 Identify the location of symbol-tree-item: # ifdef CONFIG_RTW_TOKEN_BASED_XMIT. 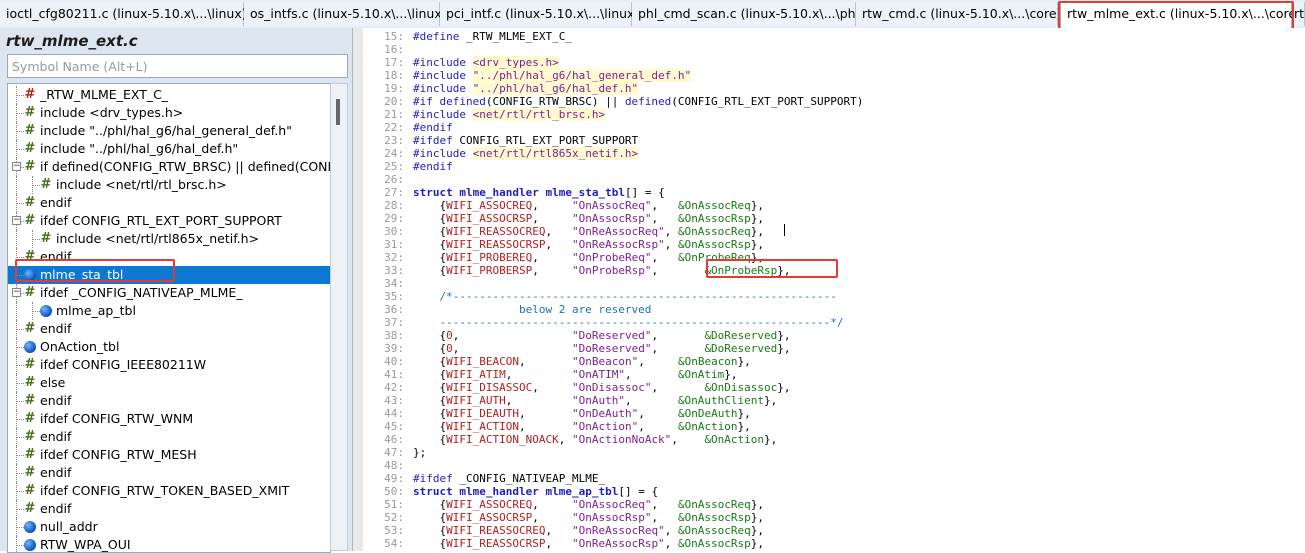
(169, 491).